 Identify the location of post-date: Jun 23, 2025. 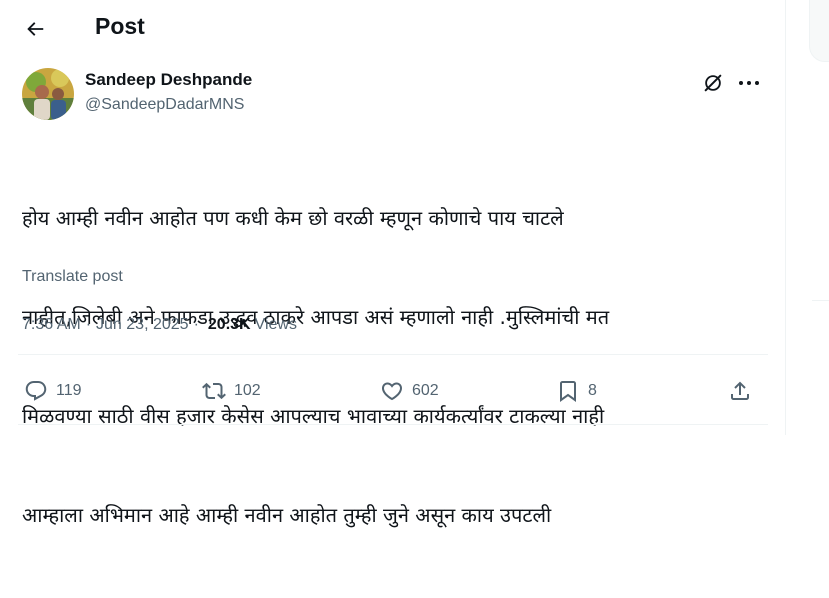
(142, 325).